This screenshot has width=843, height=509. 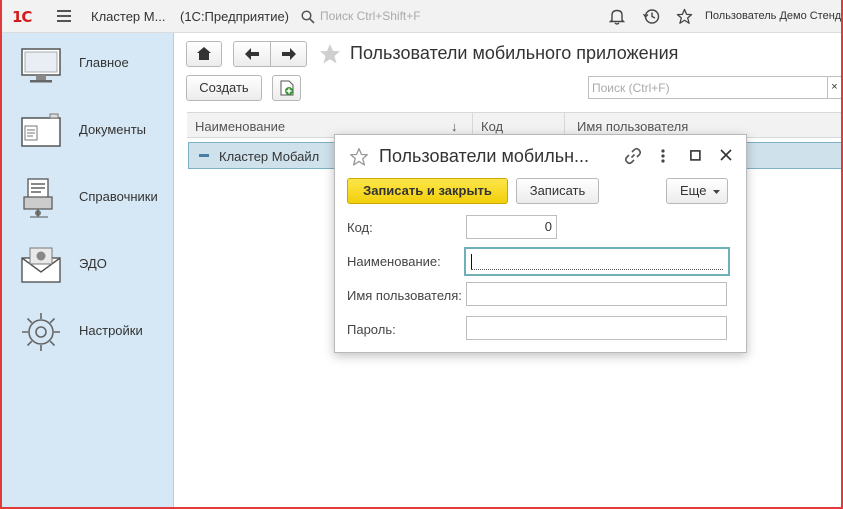 I want to click on forward-button, so click(x=288, y=54).